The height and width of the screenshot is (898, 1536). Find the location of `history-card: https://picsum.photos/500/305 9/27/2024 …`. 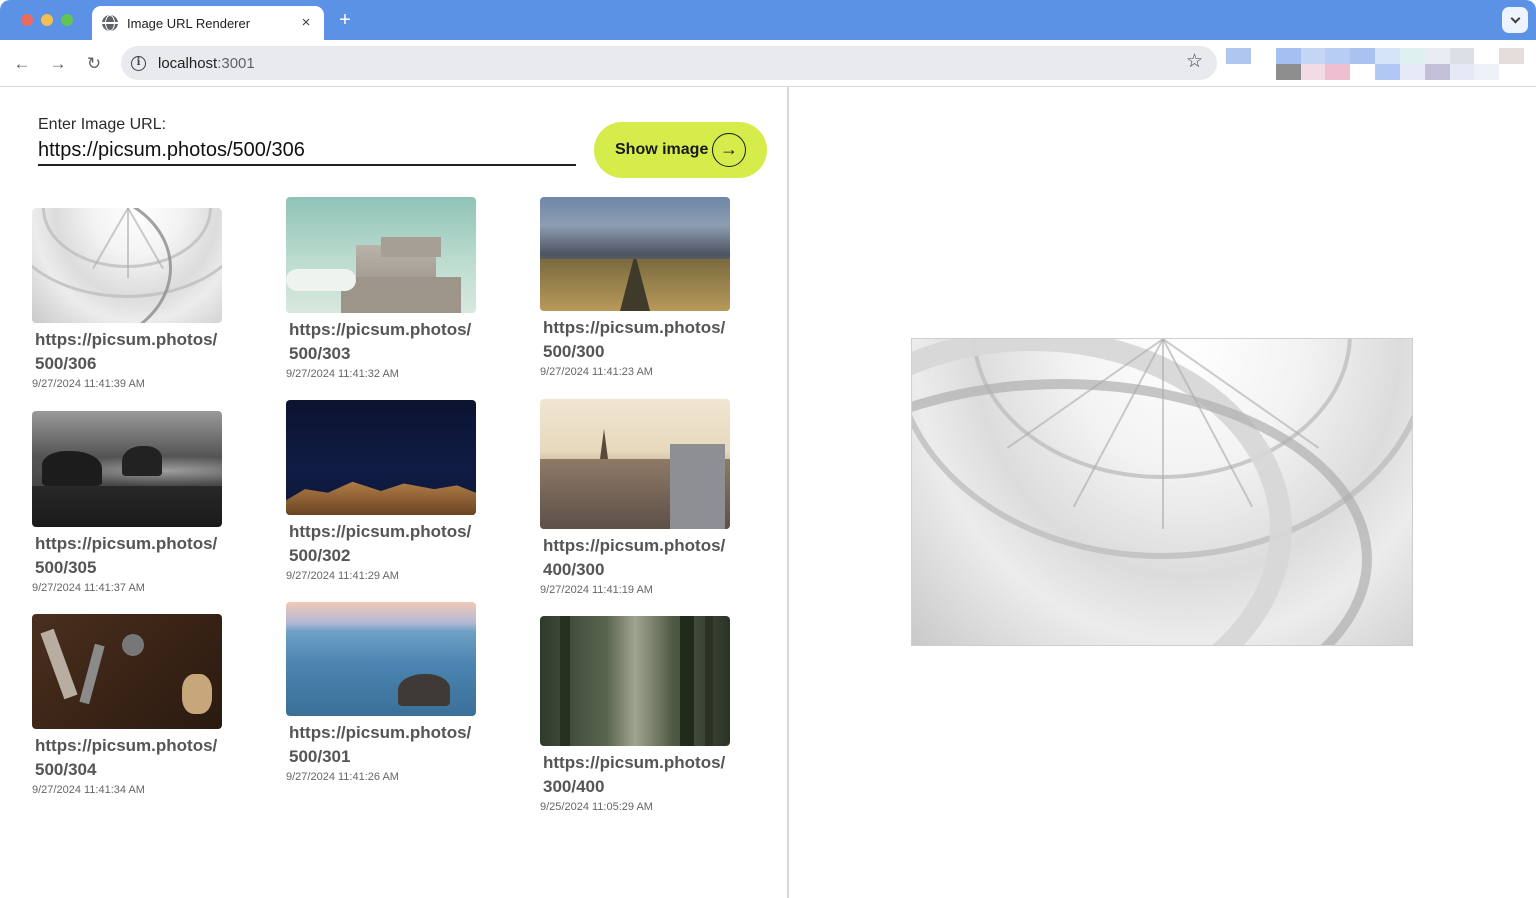

history-card: https://picsum.photos/500/305 9/27/2024 … is located at coordinates (132, 502).